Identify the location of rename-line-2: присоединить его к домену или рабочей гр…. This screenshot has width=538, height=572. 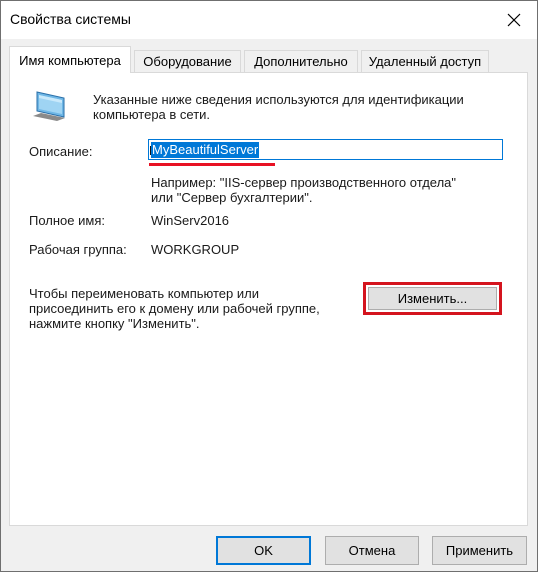
(174, 308).